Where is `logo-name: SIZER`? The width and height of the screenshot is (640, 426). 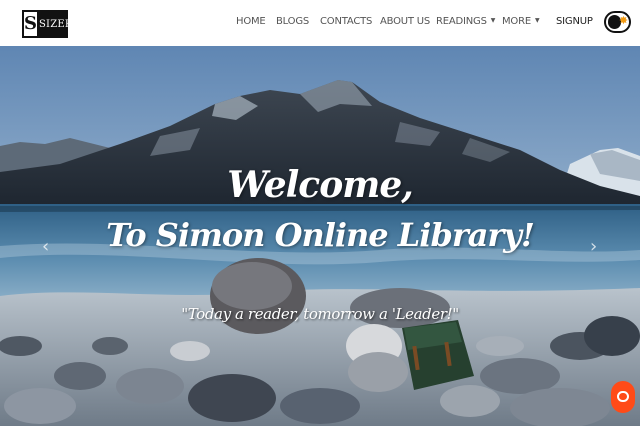 logo-name: SIZER is located at coordinates (56, 24).